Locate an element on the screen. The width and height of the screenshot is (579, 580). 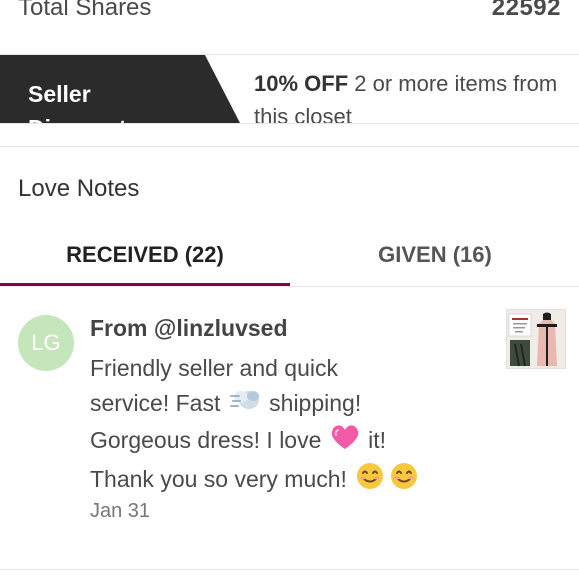
note-line-4-text: Thank you so very much! is located at coordinates (222, 479).